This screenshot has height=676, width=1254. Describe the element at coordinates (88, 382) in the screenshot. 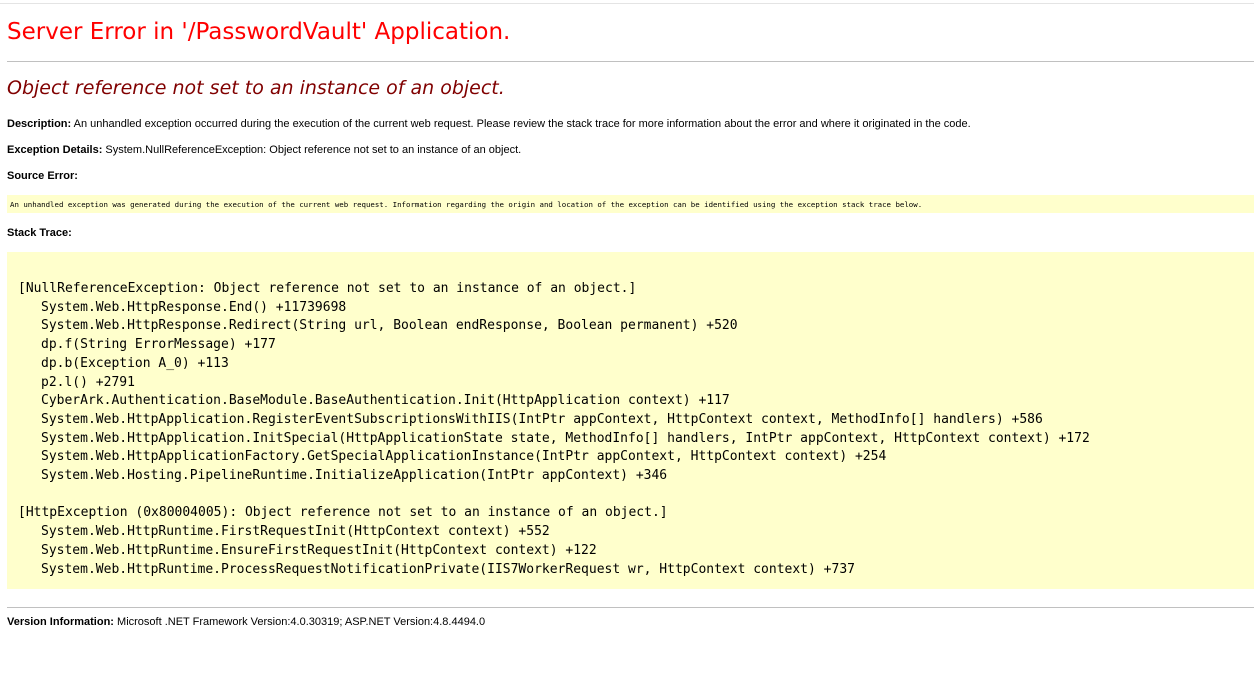

I see `stack-frame: p2.l() +2791` at that location.